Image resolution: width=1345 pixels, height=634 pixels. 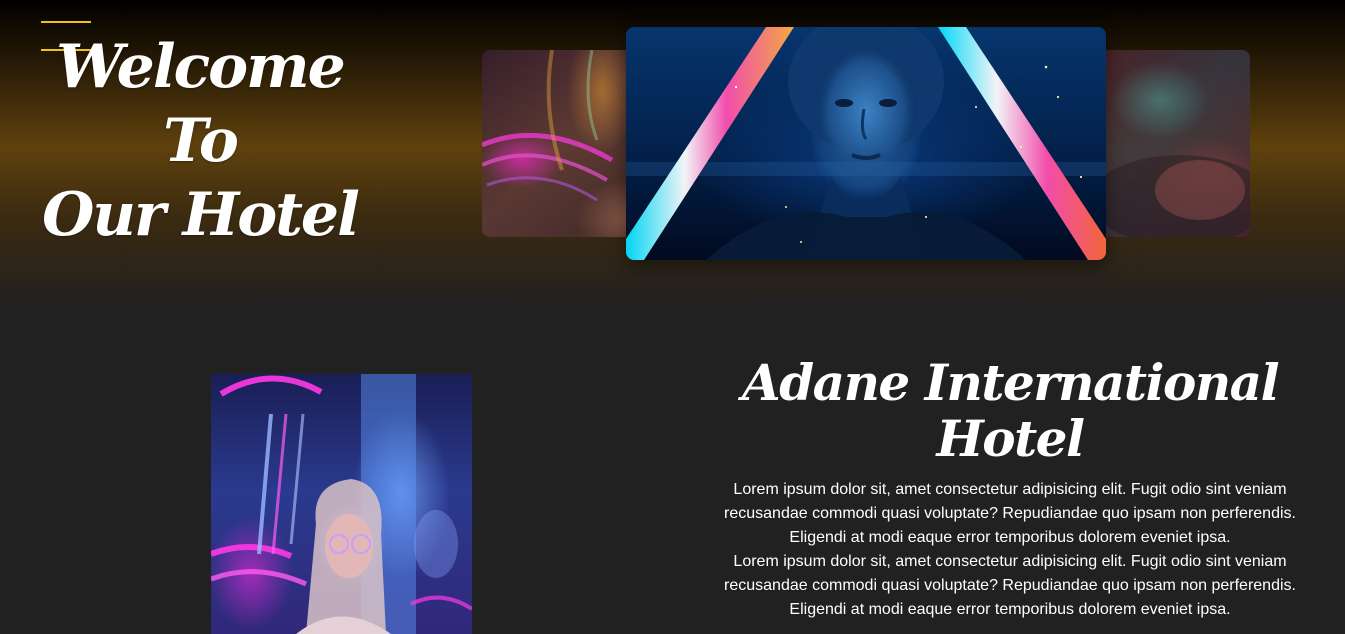 What do you see at coordinates (1010, 410) in the screenshot?
I see `hotel-title: Adane International Hotel` at bounding box center [1010, 410].